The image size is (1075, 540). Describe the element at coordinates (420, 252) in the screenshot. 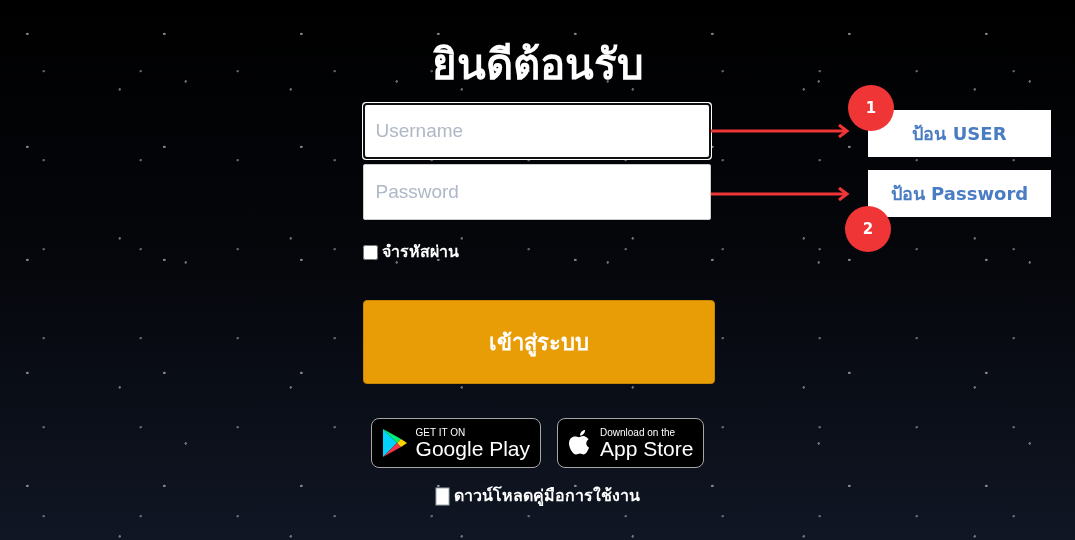

I see `remember-label: จำรหัสผ่าน` at that location.